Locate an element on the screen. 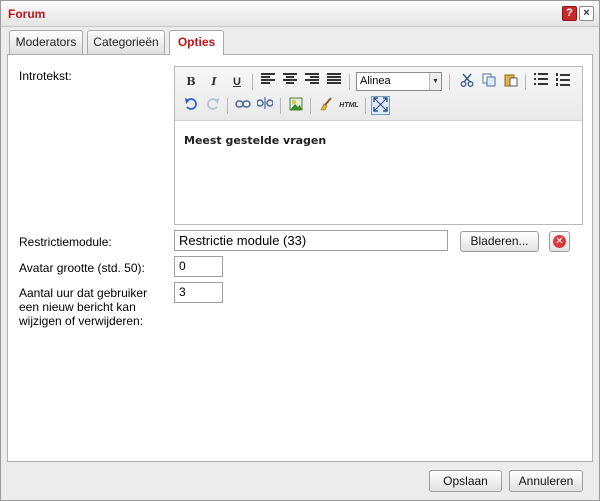 This screenshot has width=600, height=501. clean-format-icon is located at coordinates (326, 106).